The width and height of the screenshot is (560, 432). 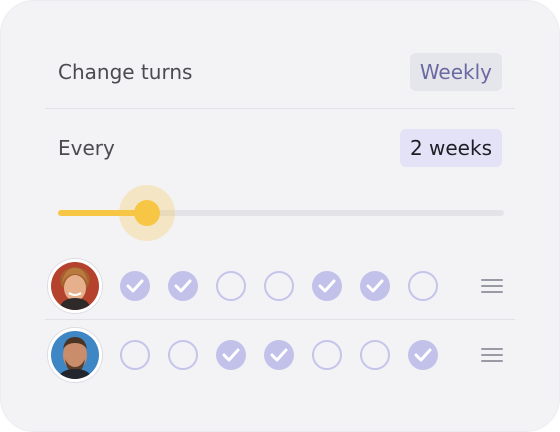 I want to click on change-turns-label: Change turns, so click(x=125, y=72).